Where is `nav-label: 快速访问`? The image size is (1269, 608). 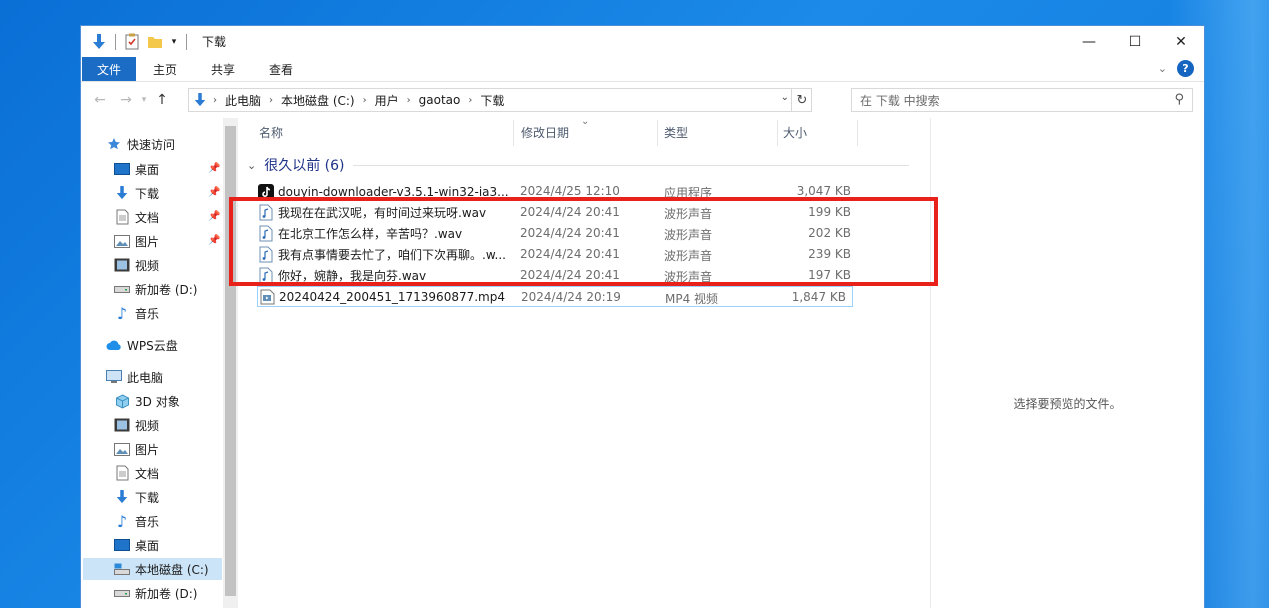 nav-label: 快速访问 is located at coordinates (151, 144).